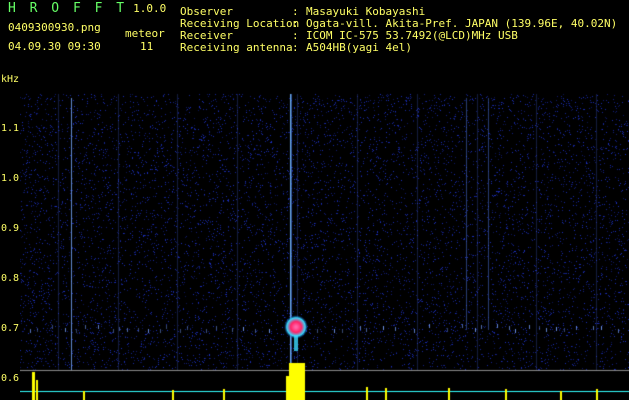 Image resolution: width=629 pixels, height=400 pixels. Describe the element at coordinates (68, 8) in the screenshot. I see `app-name: H R O F F T` at that location.